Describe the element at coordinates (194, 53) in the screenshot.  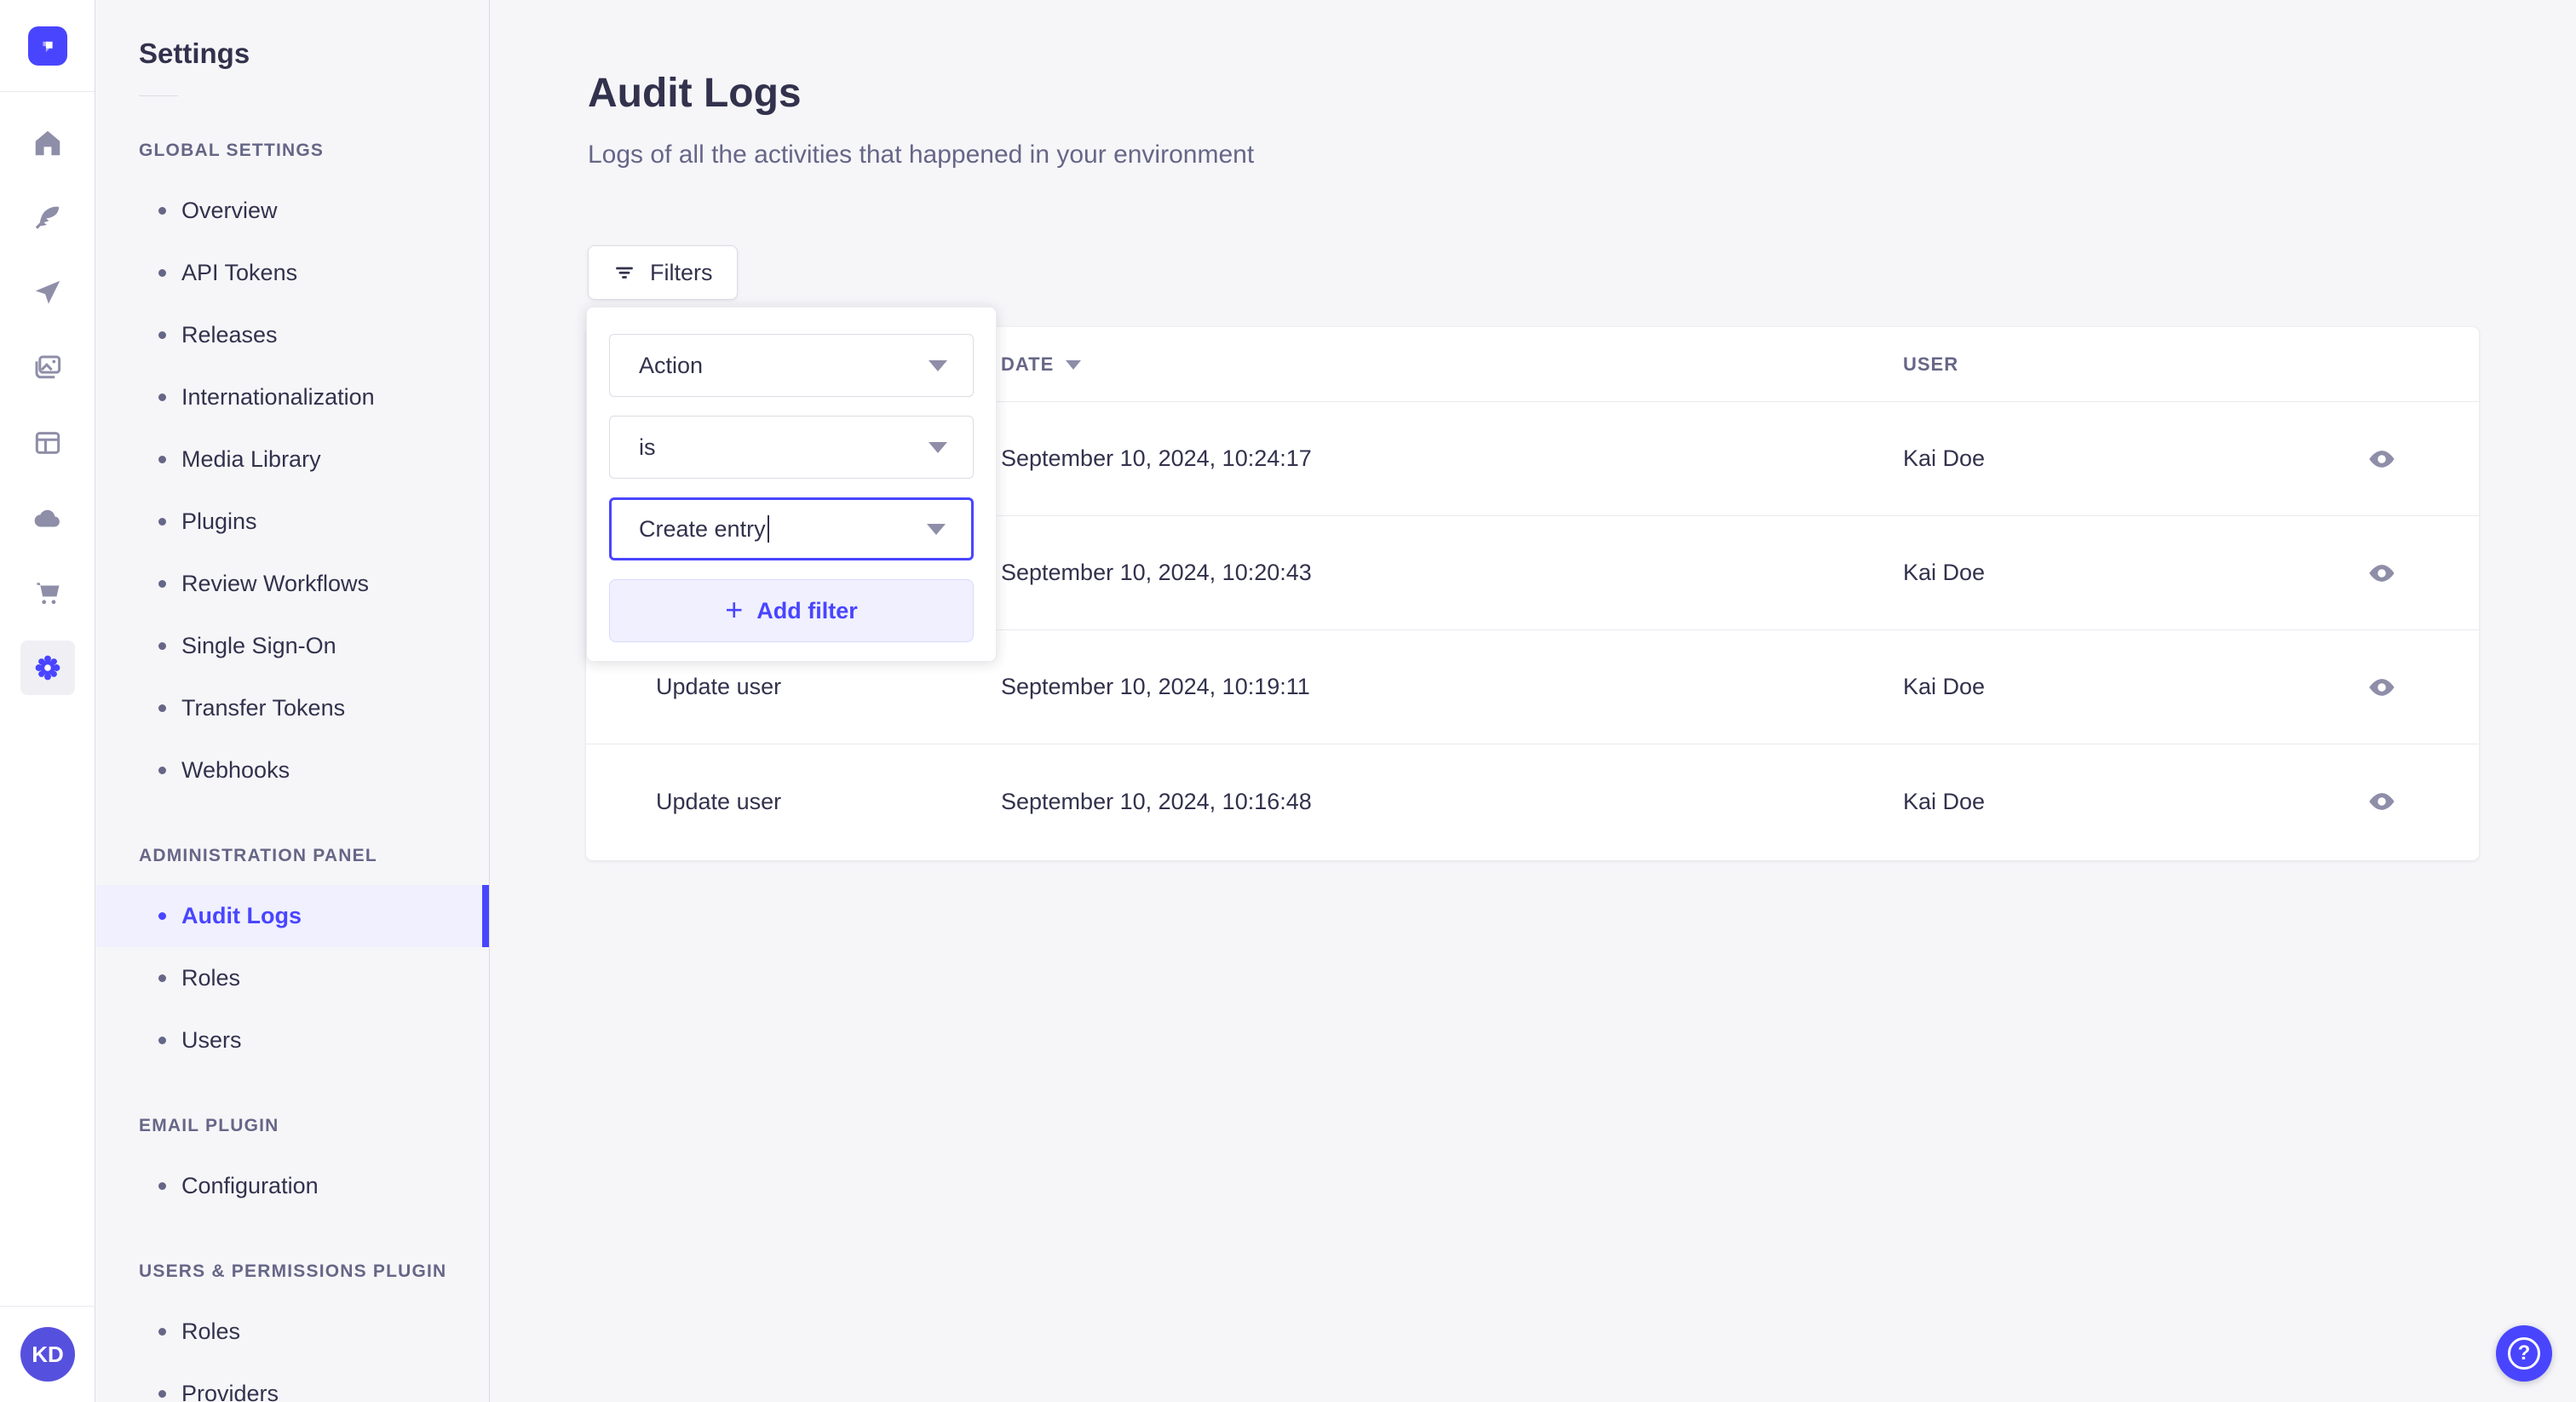
I see `subnav-title: Settings` at that location.